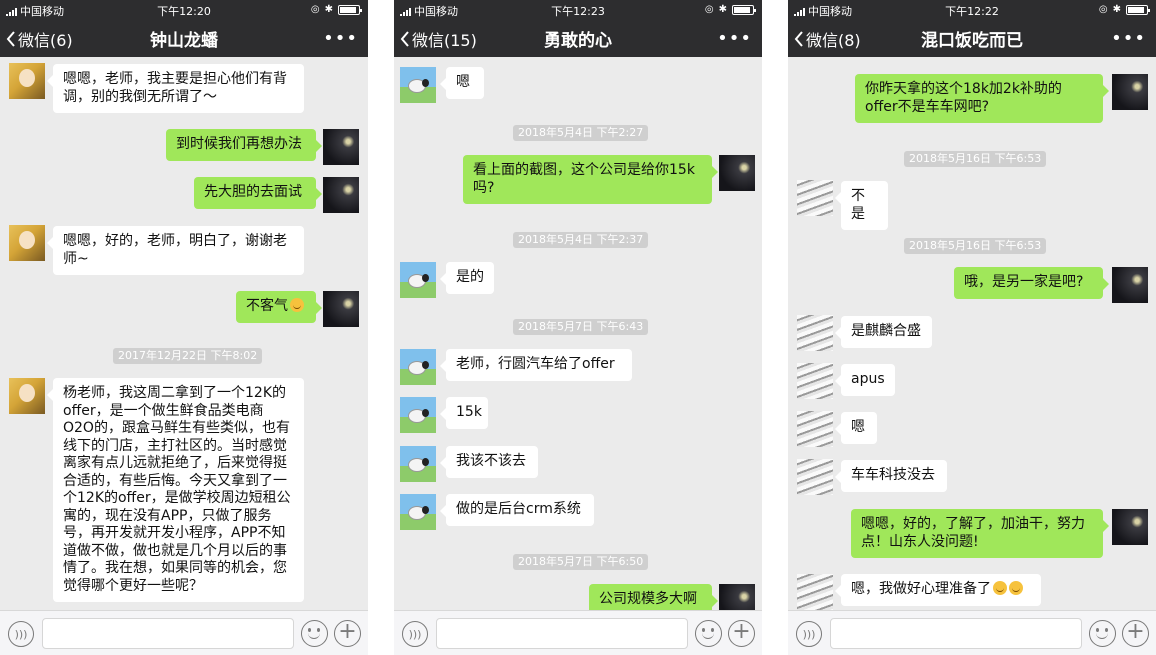 Image resolution: width=1156 pixels, height=655 pixels. What do you see at coordinates (590, 179) in the screenshot?
I see `message-bubble: 看上面的截图，这个公司是给你15k吗?` at bounding box center [590, 179].